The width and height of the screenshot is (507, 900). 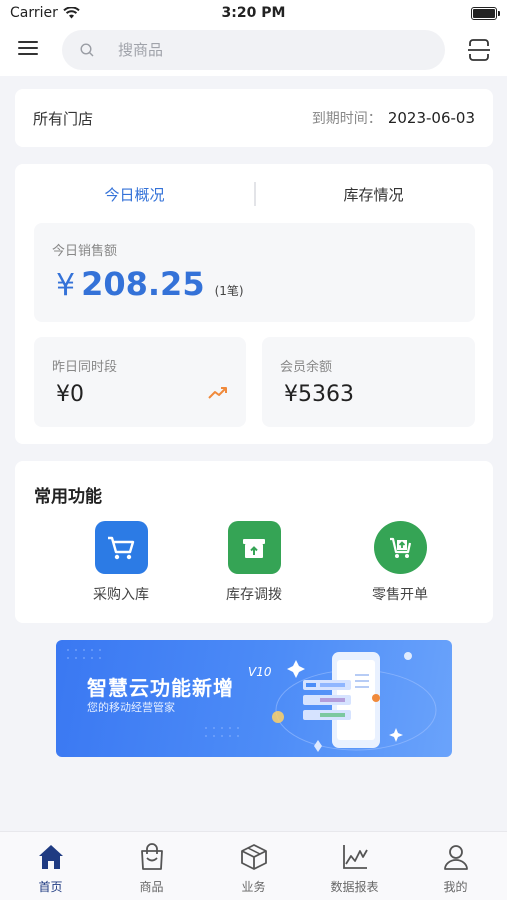 I want to click on tab-mine: 我的, so click(x=455, y=868).